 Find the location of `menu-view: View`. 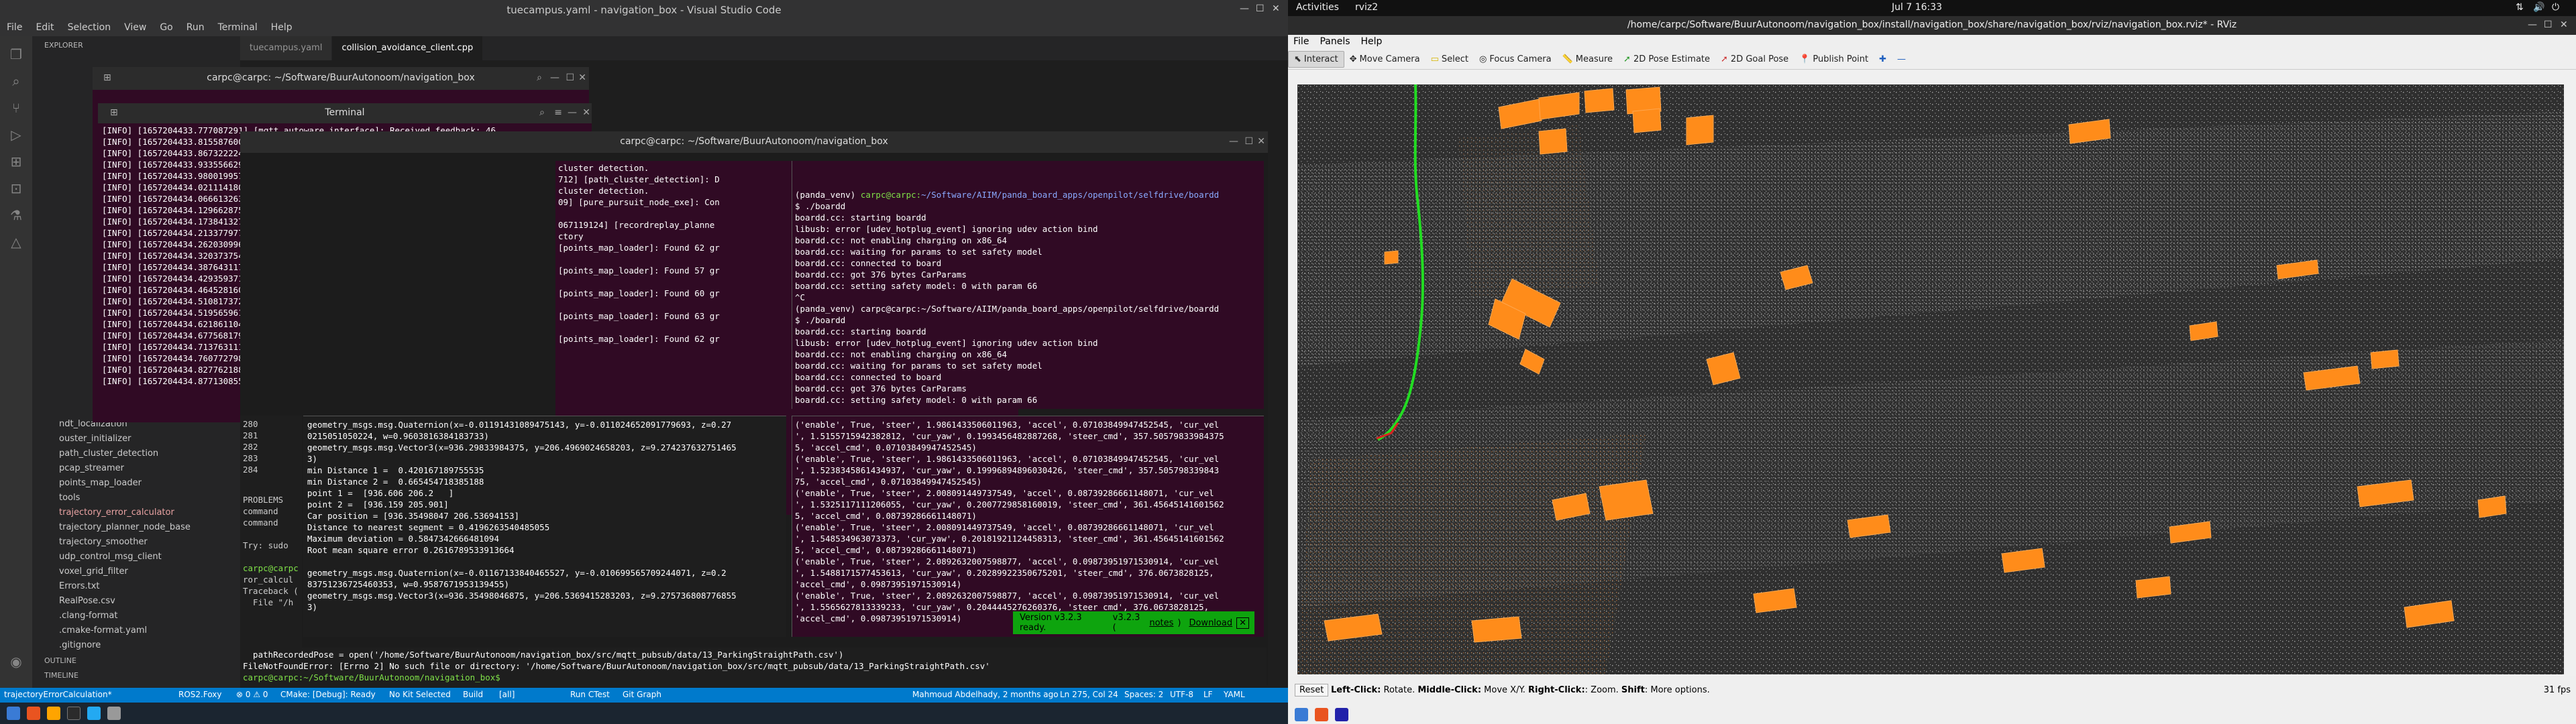

menu-view: View is located at coordinates (135, 28).